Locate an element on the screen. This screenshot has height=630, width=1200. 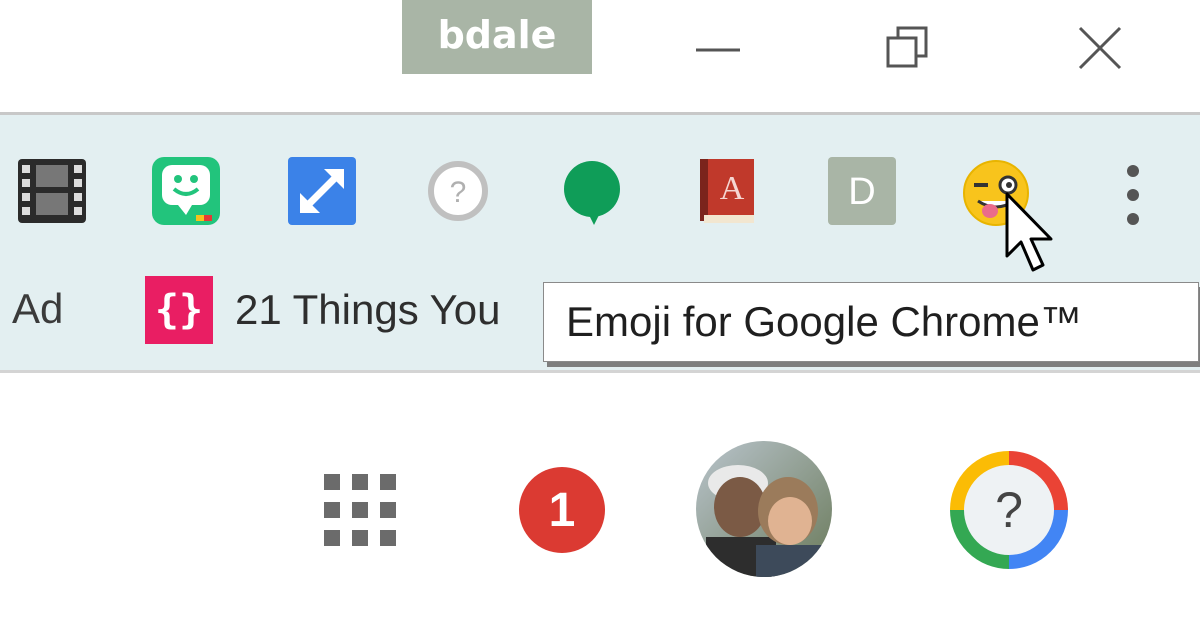
close-icon is located at coordinates (1100, 48).